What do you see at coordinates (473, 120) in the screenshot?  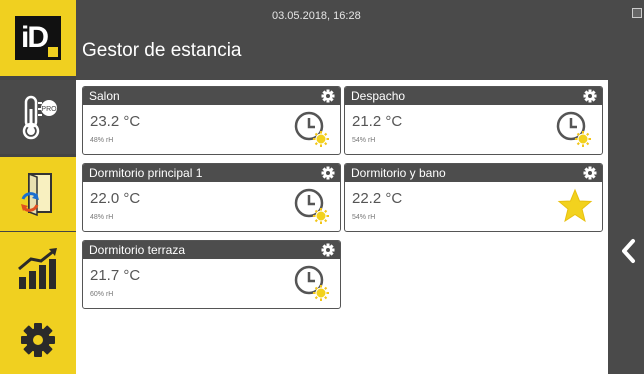 I see `room-card-despacho: Despacho 21.2 °C 54% rH` at bounding box center [473, 120].